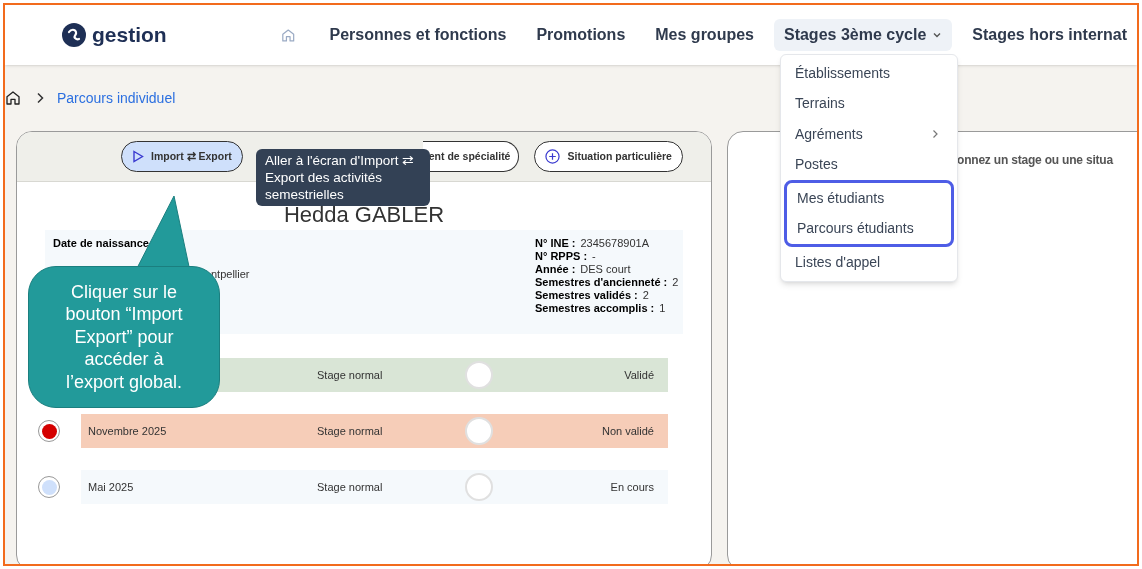 This screenshot has height=569, width=1142. What do you see at coordinates (704, 35) in the screenshot?
I see `nav-item: Mes groupes` at bounding box center [704, 35].